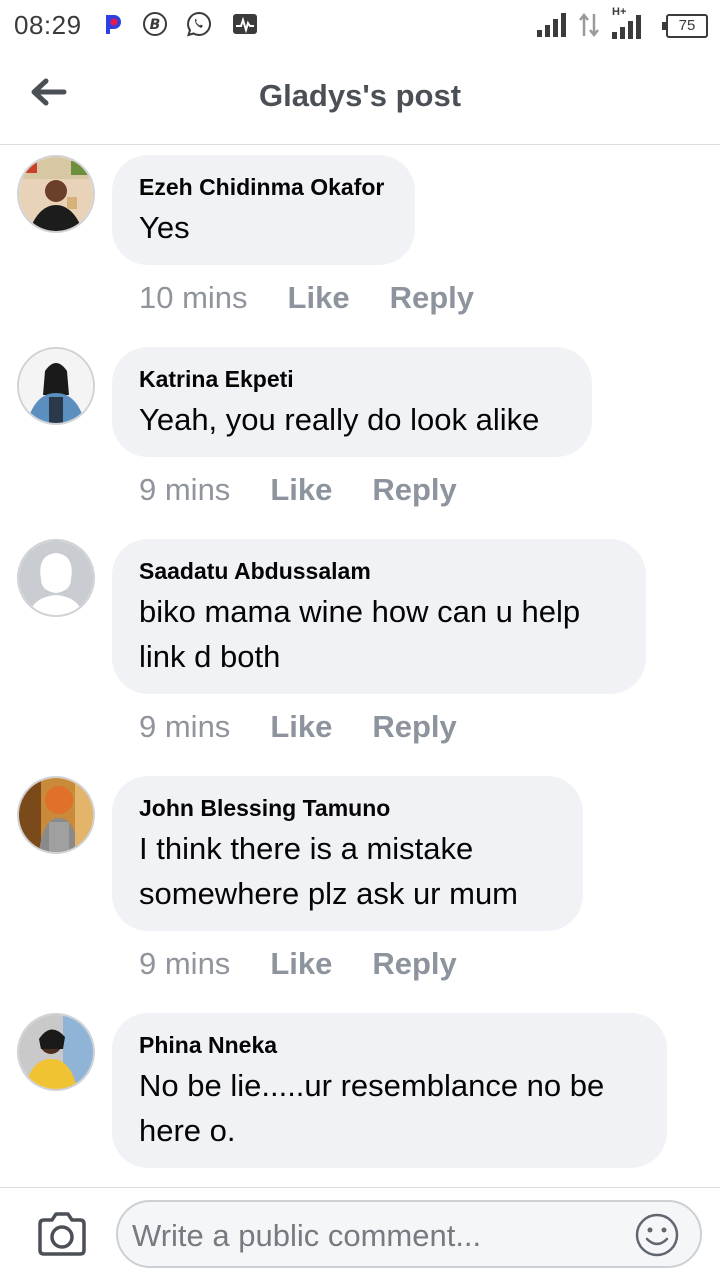 The width and height of the screenshot is (720, 1280). I want to click on p-app-icon, so click(113, 24).